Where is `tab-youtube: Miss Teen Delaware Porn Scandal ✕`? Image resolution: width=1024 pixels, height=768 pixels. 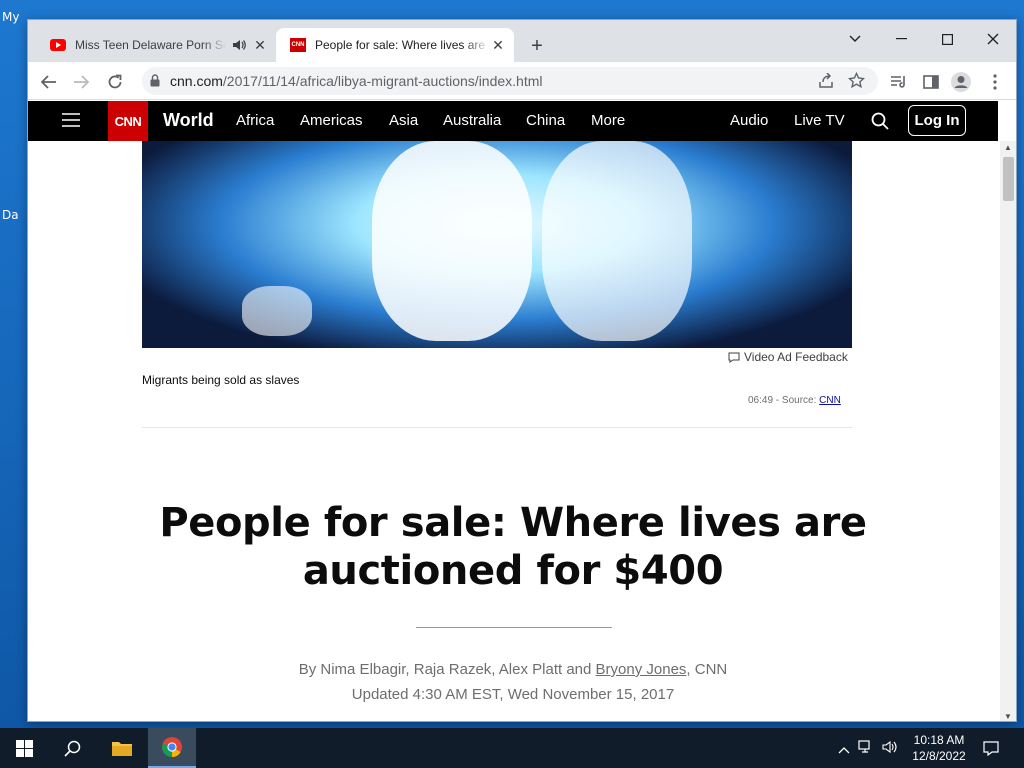 tab-youtube: Miss Teen Delaware Porn Scandal ✕ is located at coordinates (156, 45).